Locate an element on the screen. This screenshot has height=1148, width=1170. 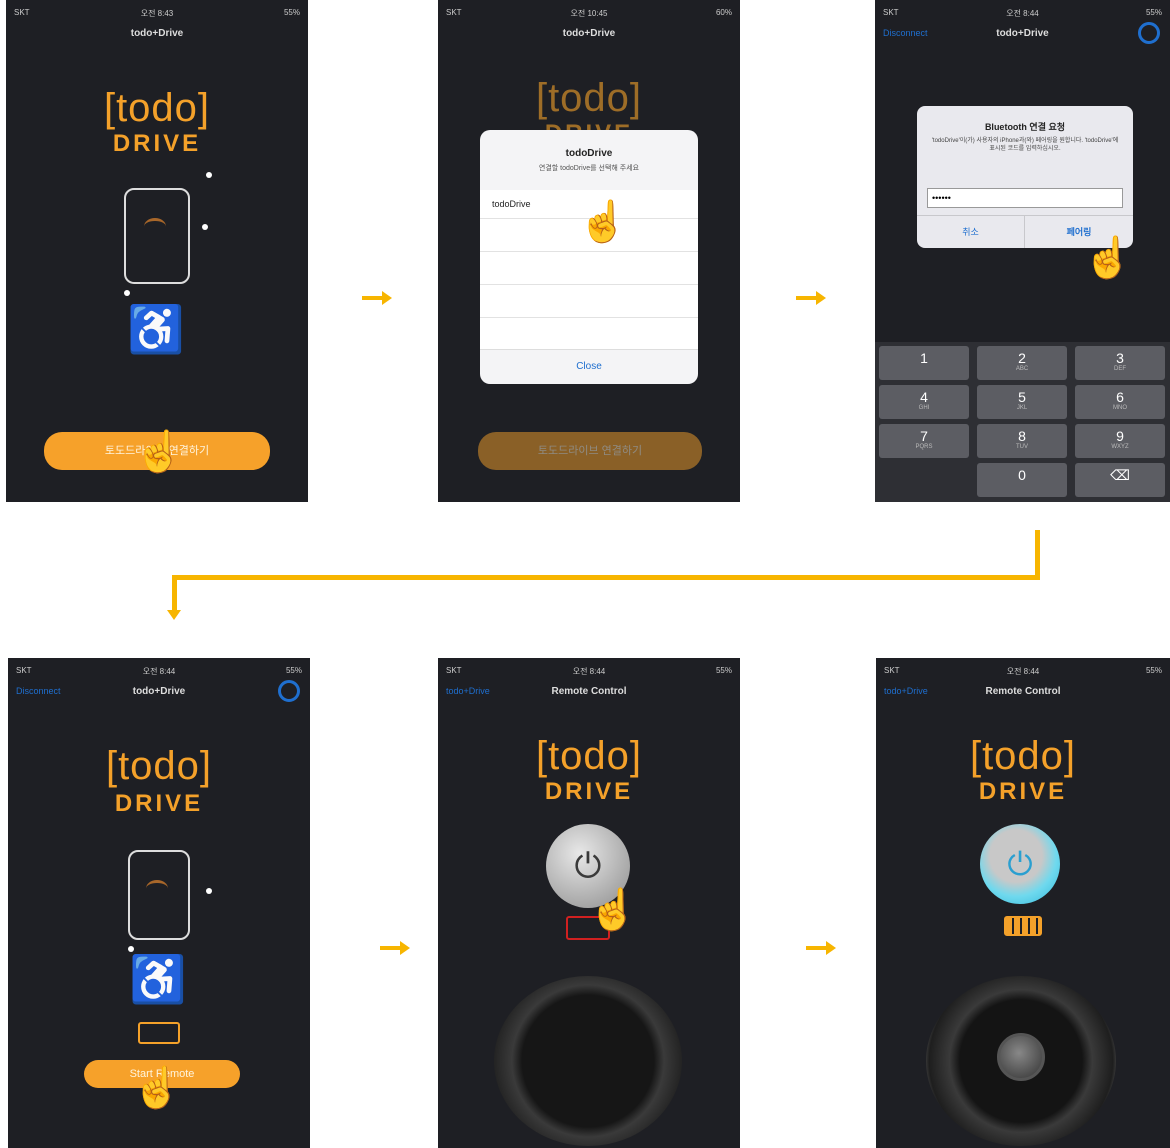
keypad-key-letters: TUV is located at coordinates (1022, 447).